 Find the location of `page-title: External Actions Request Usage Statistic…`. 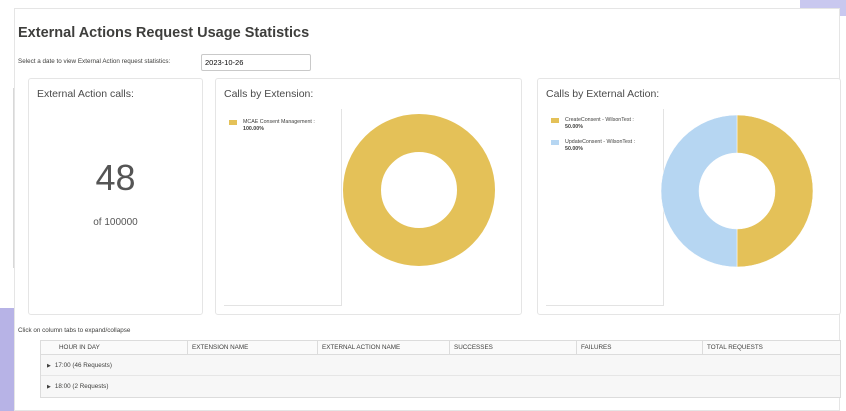

page-title: External Actions Request Usage Statistic… is located at coordinates (164, 33).